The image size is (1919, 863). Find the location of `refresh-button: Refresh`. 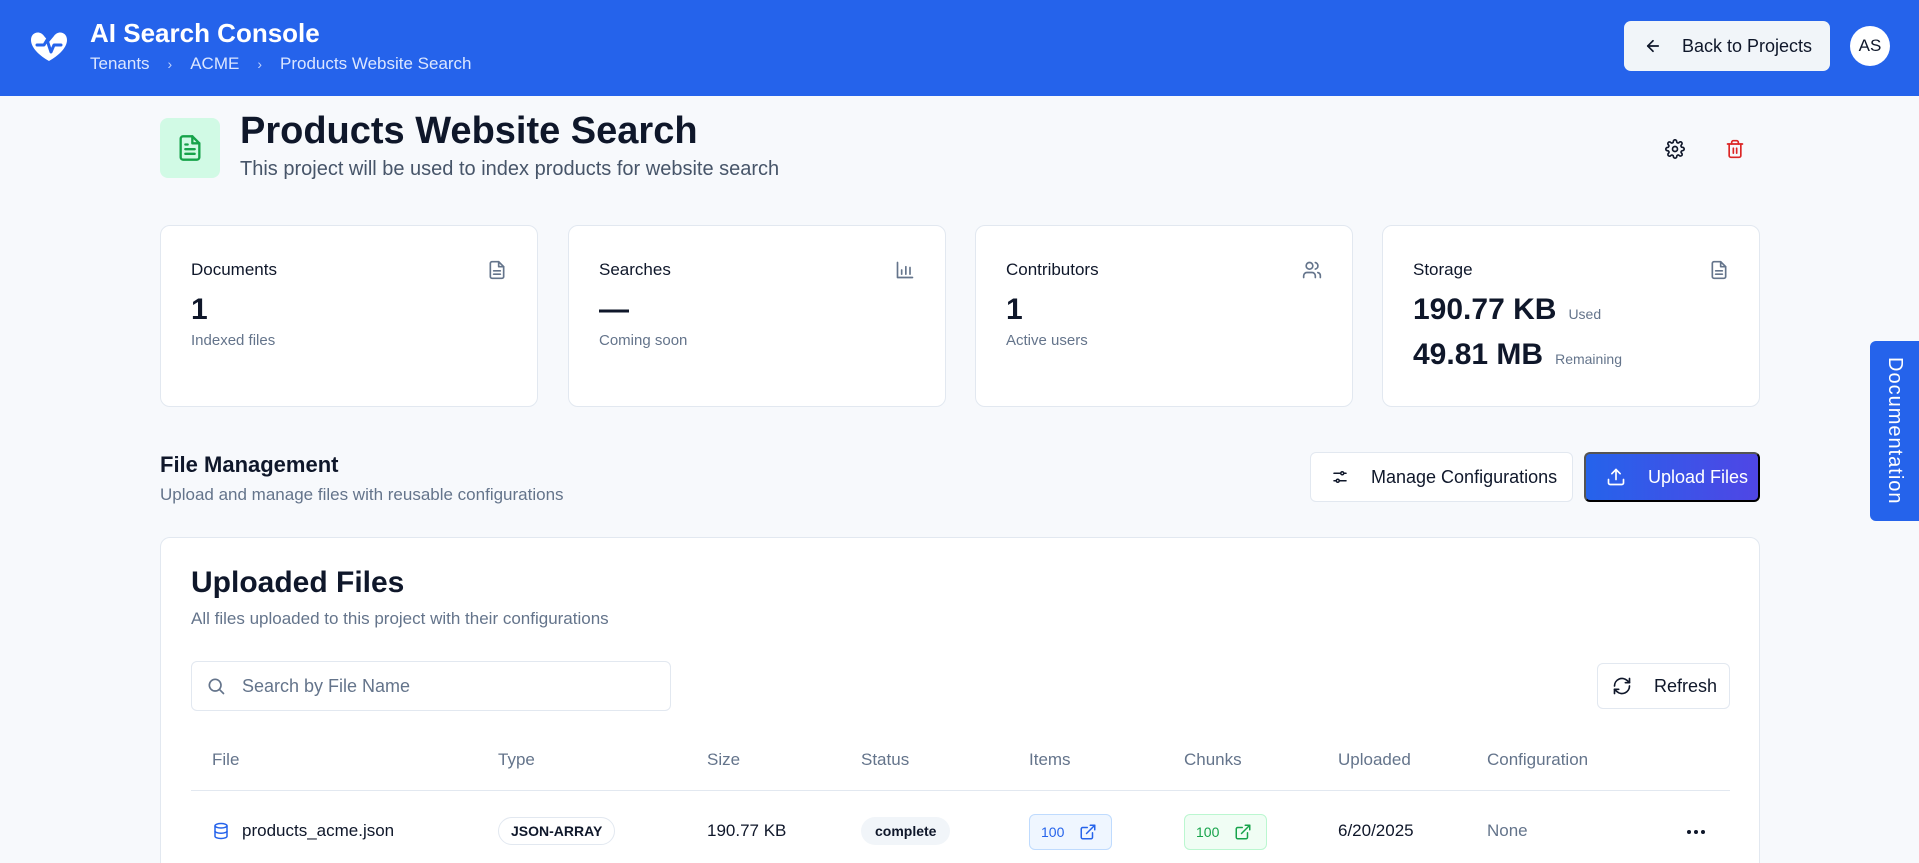

refresh-button: Refresh is located at coordinates (1663, 686).